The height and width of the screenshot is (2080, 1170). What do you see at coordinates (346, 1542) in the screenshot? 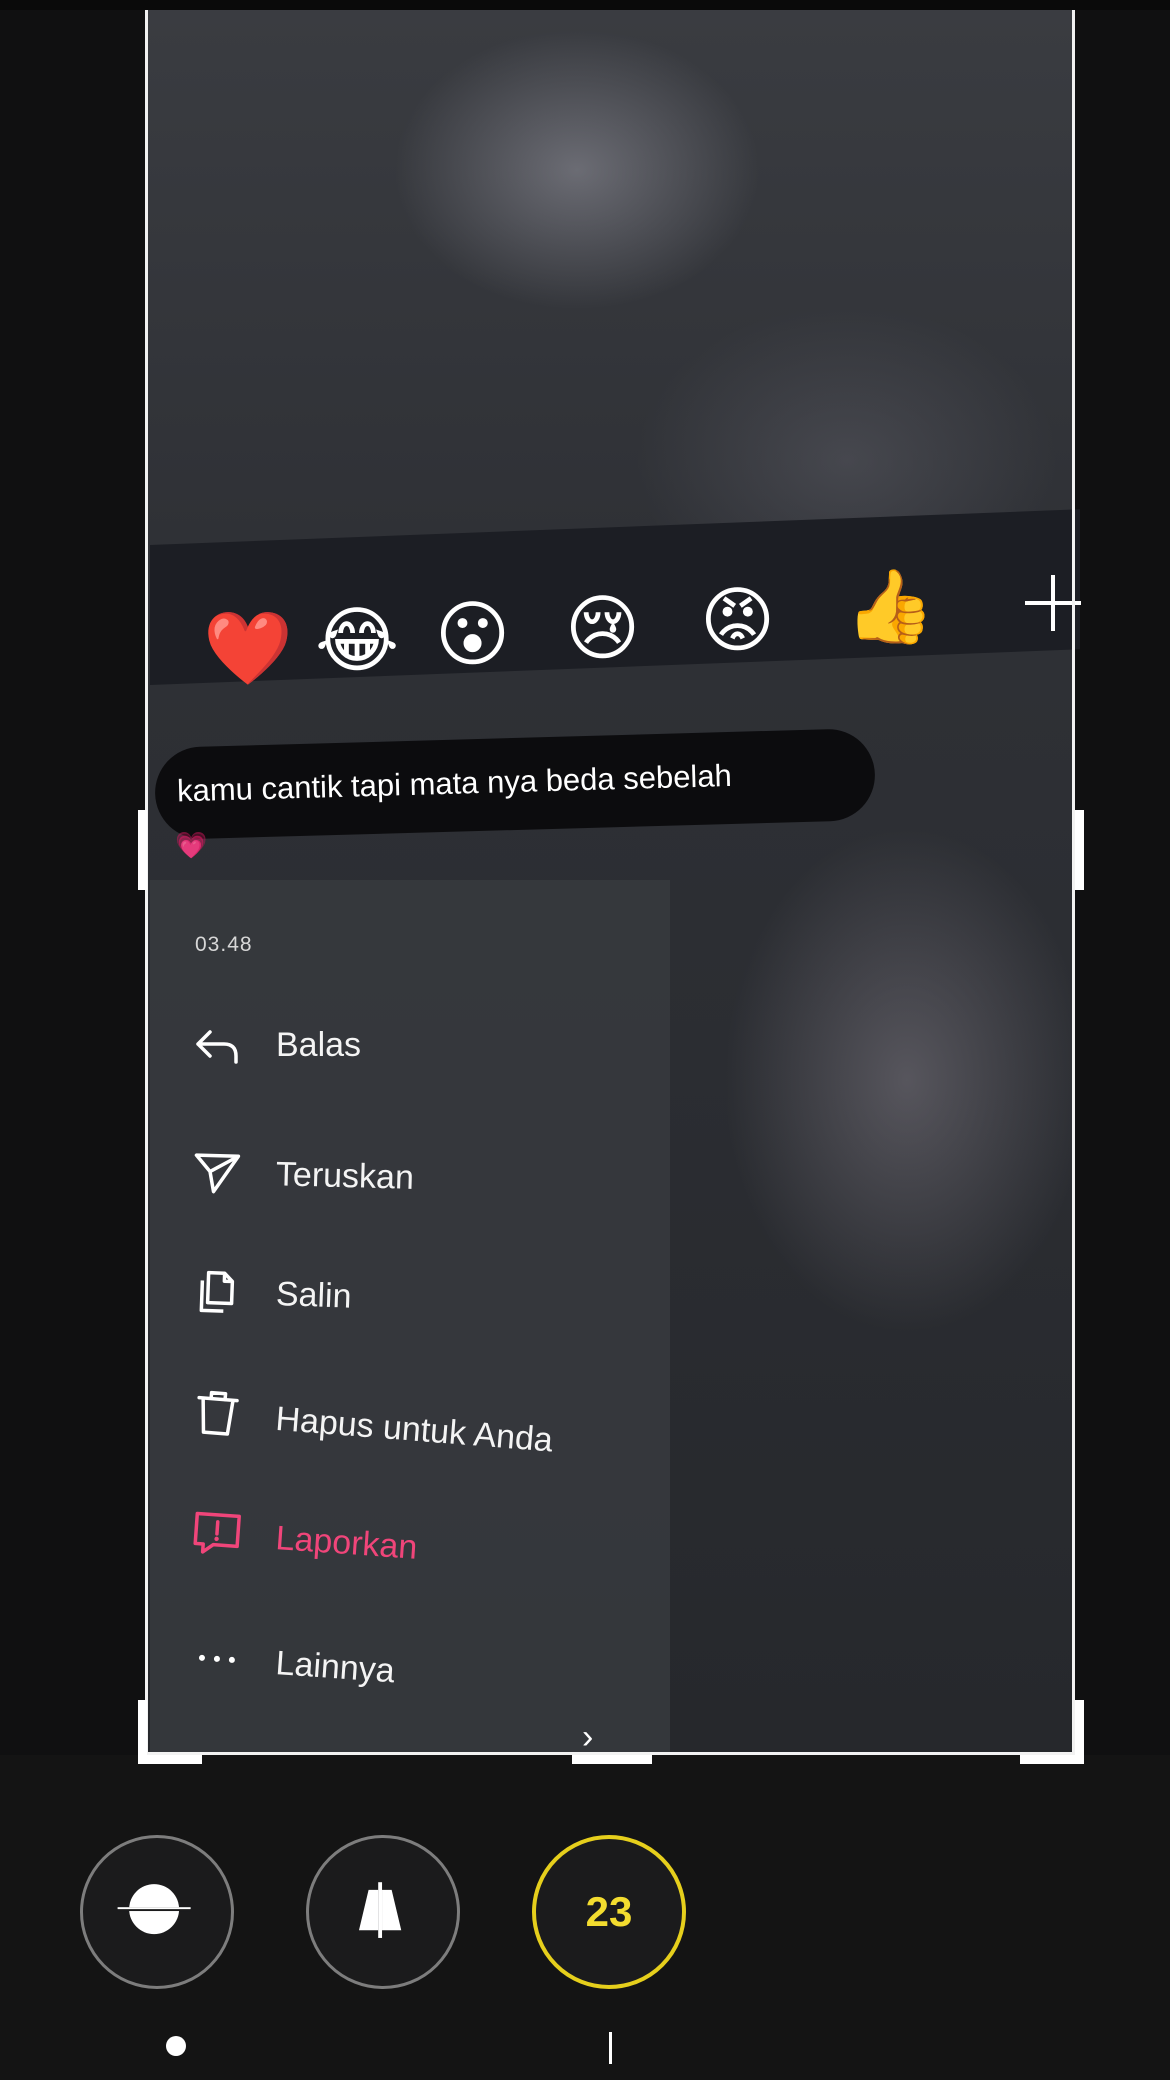
I see `menu-item-label: Laporkan` at bounding box center [346, 1542].